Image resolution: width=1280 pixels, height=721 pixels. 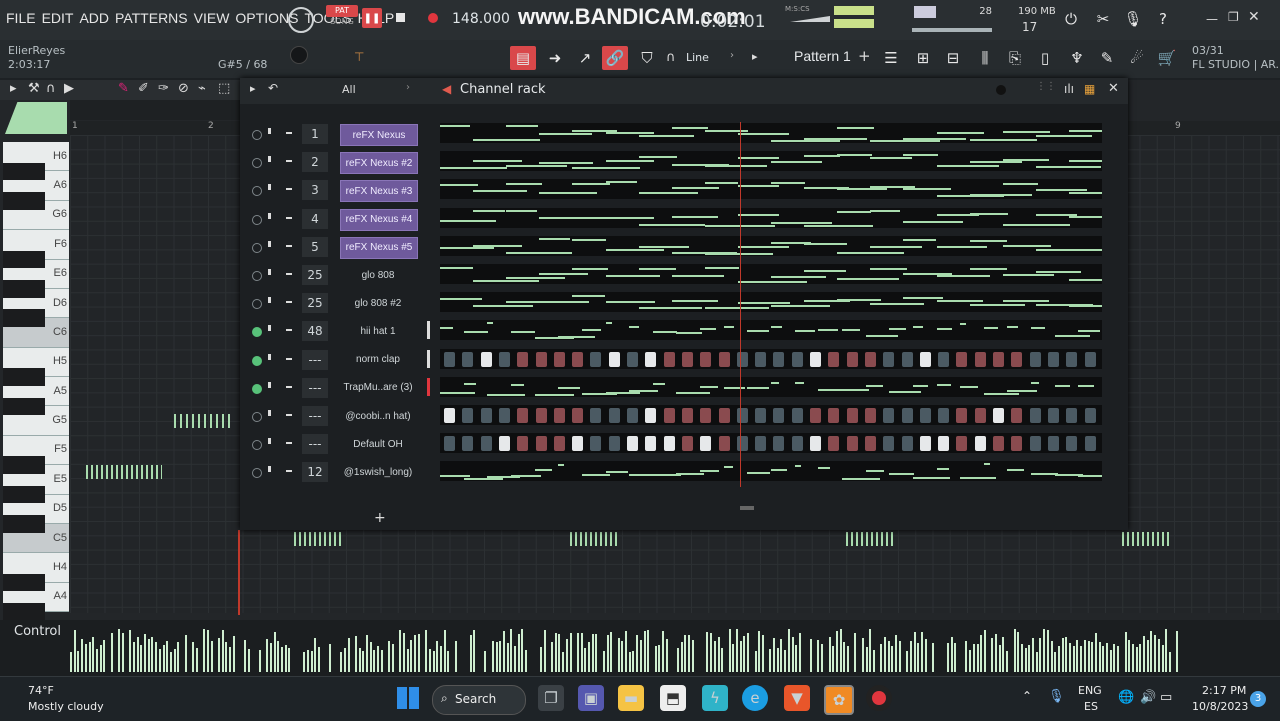 What do you see at coordinates (315, 246) in the screenshot?
I see `mixer-track-number: 5` at bounding box center [315, 246].